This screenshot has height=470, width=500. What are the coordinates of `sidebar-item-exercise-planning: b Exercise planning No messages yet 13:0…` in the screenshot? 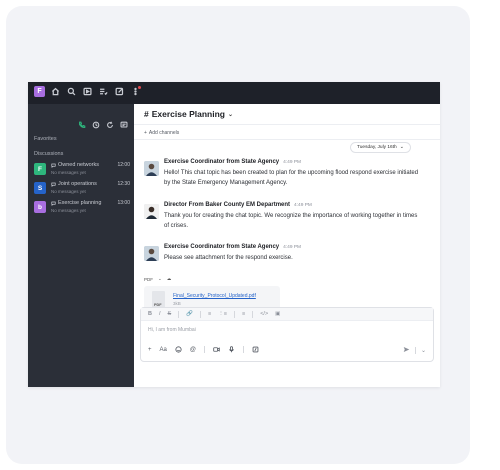 It's located at (82, 208).